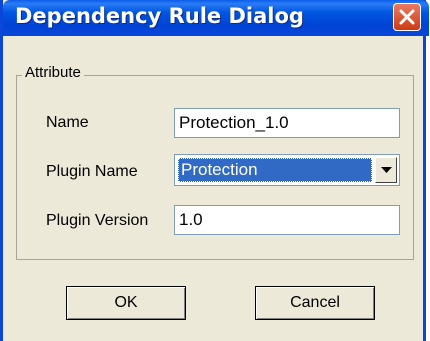 The width and height of the screenshot is (430, 341). What do you see at coordinates (92, 171) in the screenshot?
I see `plugin-name-label: Plugin Name` at bounding box center [92, 171].